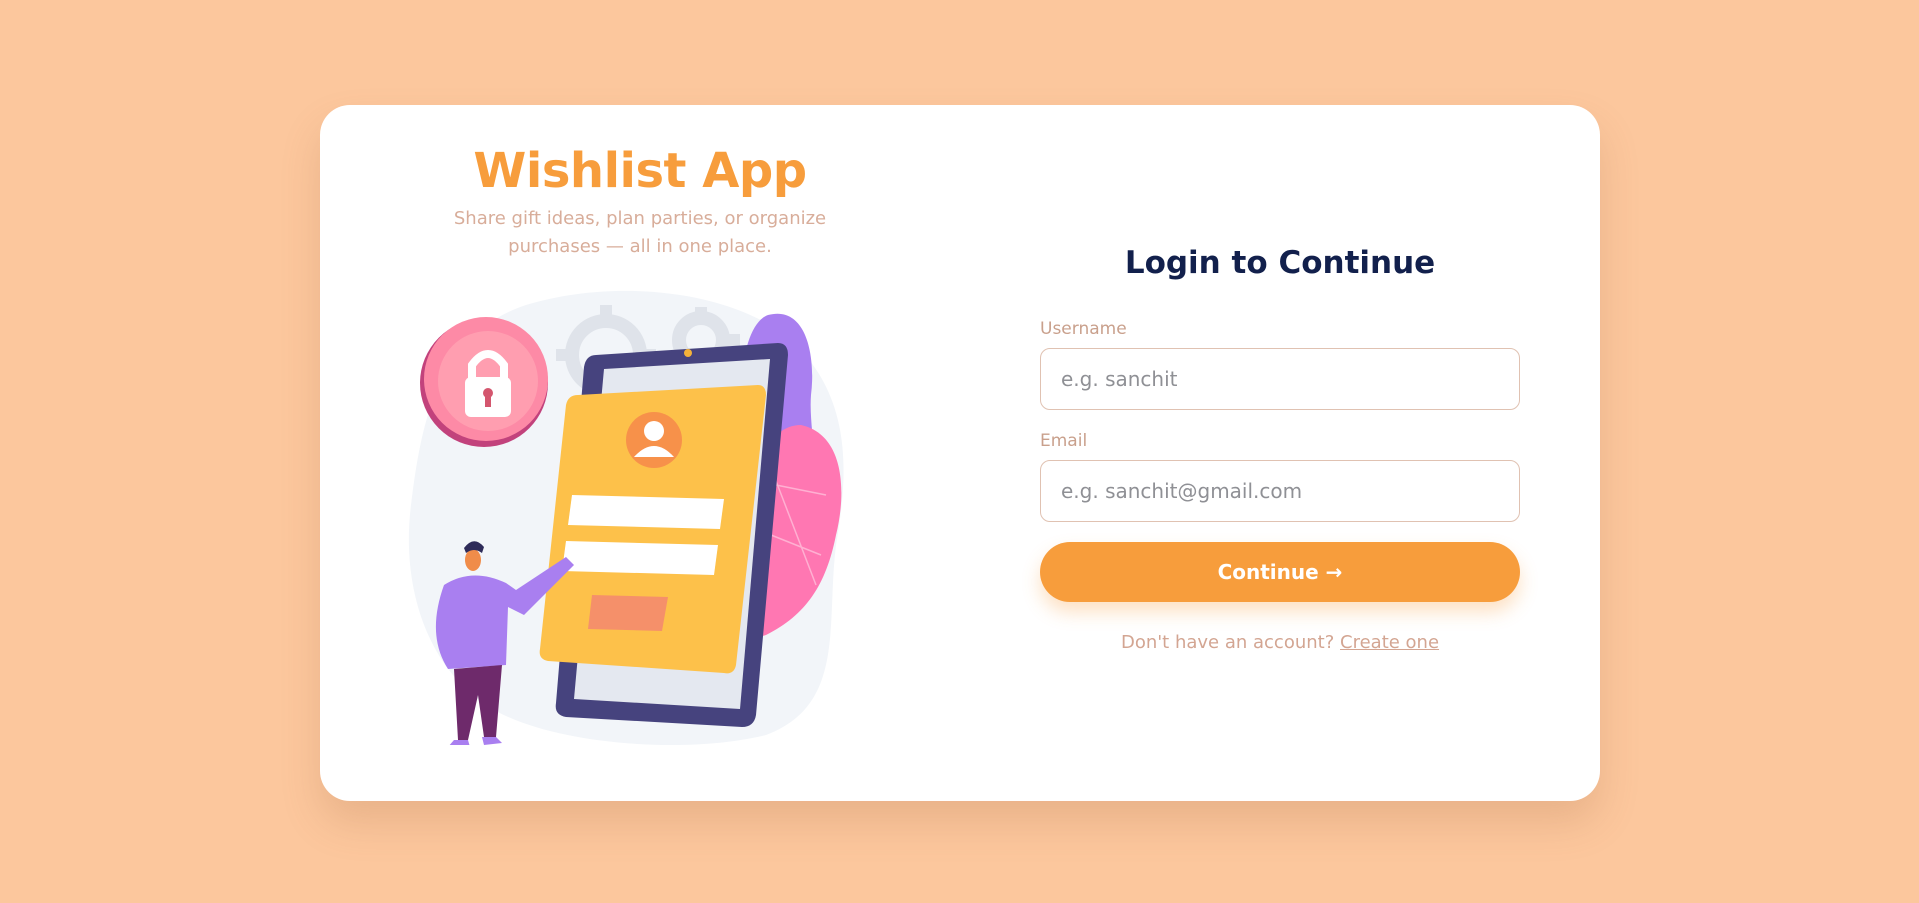 The width and height of the screenshot is (1919, 903). I want to click on form-title: Login to Continue, so click(1280, 263).